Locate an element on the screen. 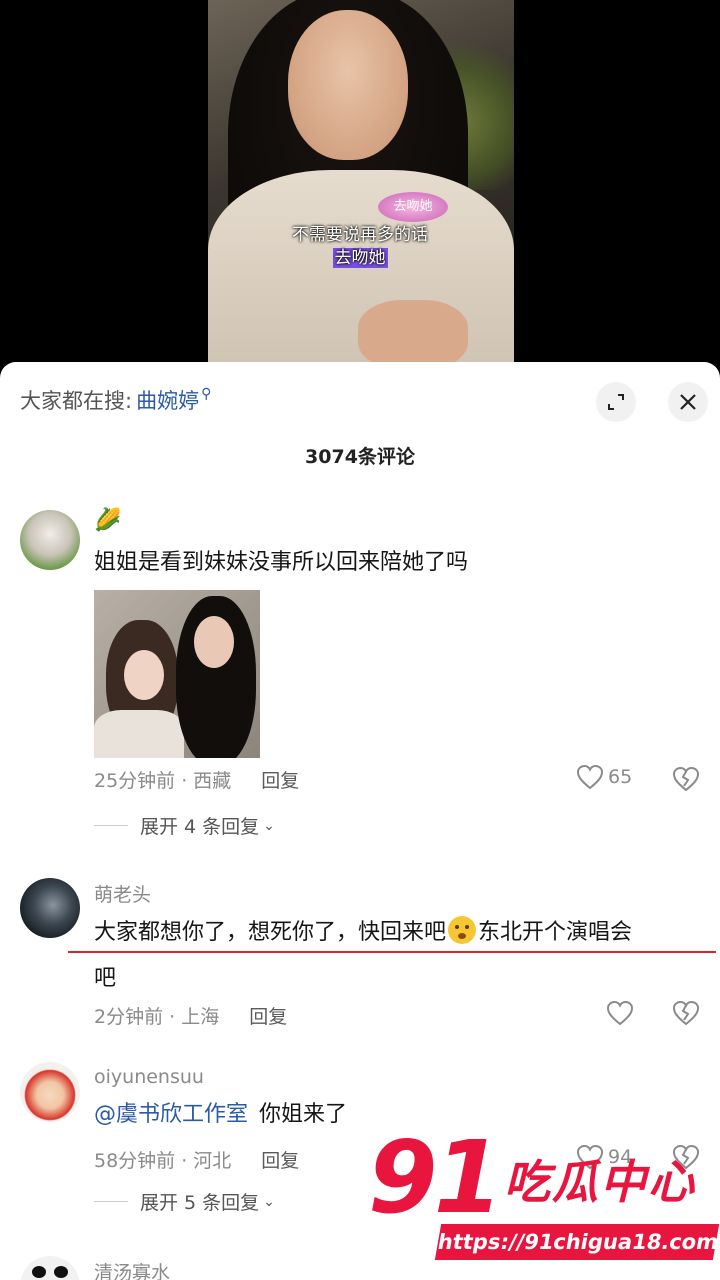 This screenshot has width=720, height=1280. expand-button is located at coordinates (616, 402).